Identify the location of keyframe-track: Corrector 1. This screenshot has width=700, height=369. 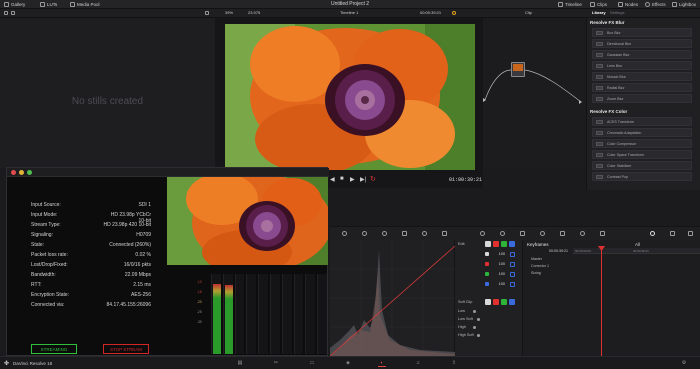
(548, 266).